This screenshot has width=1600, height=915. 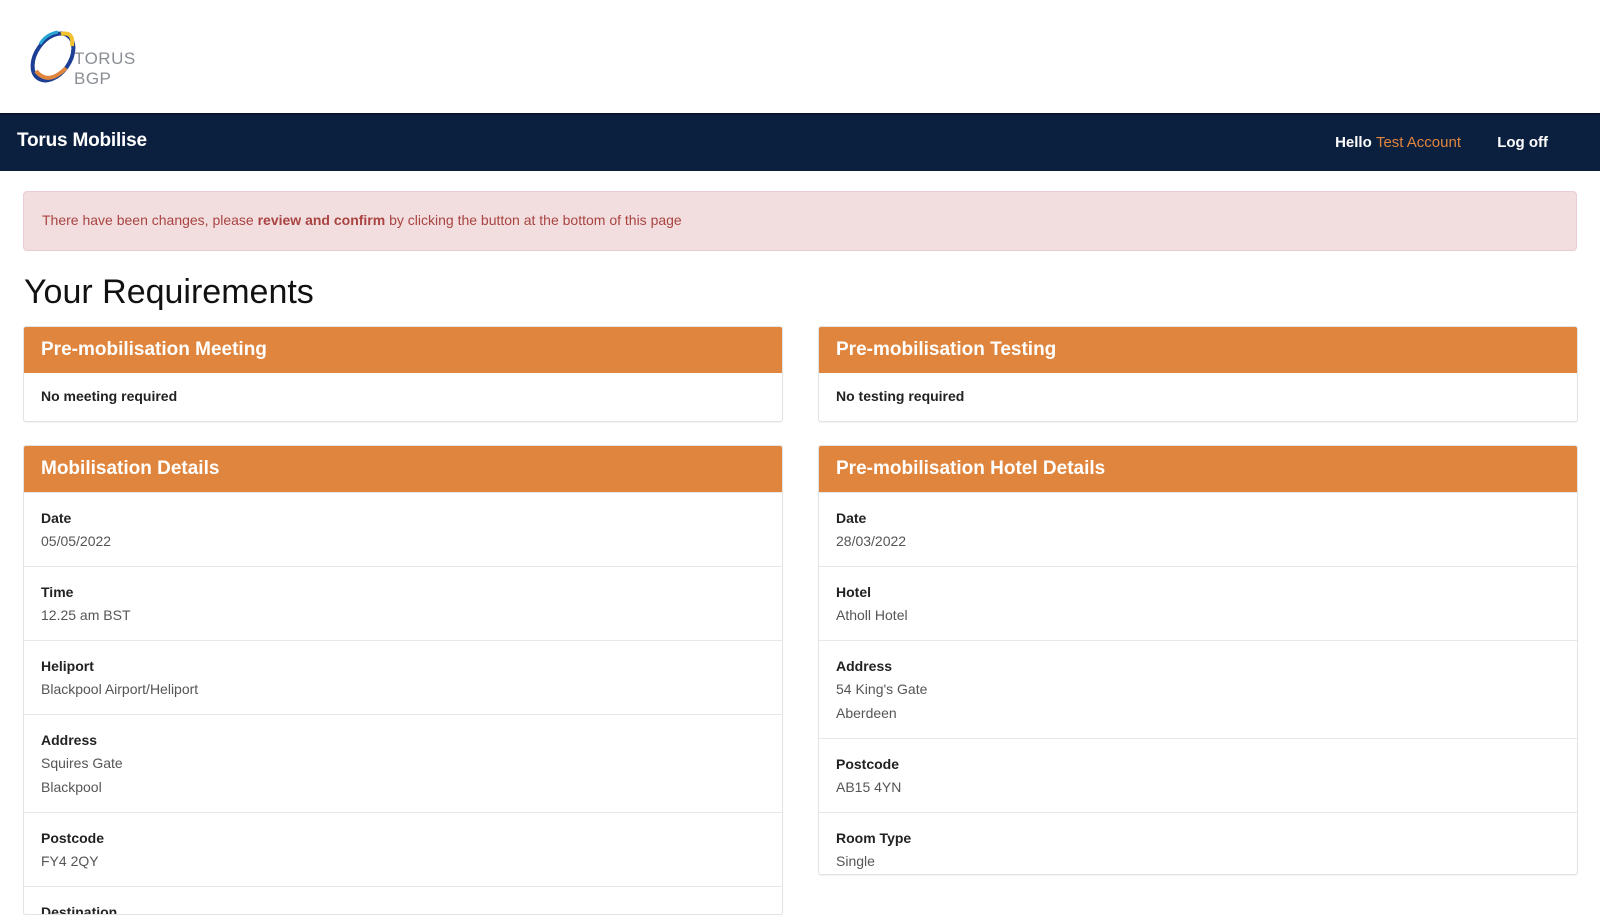 I want to click on detail-row-postcode: Postcode FY4 2QY, so click(x=403, y=849).